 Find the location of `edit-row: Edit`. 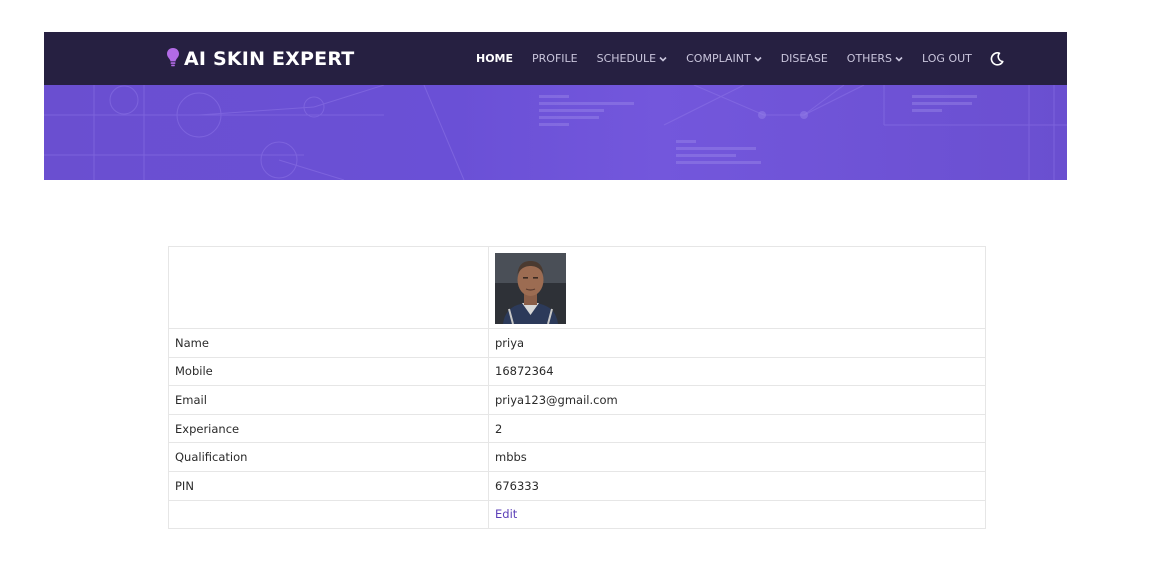

edit-row: Edit is located at coordinates (577, 514).